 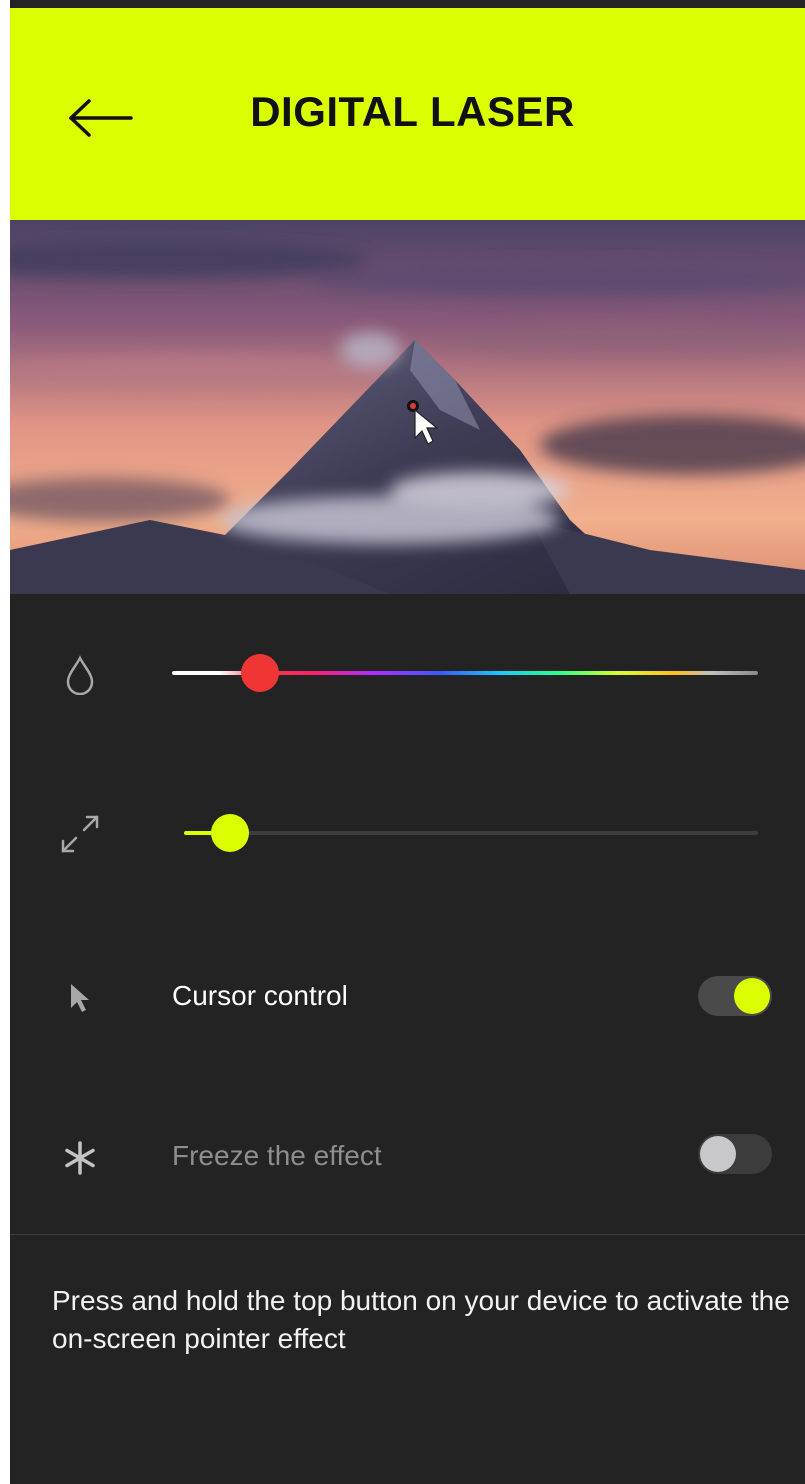 What do you see at coordinates (407, 675) in the screenshot?
I see `color-slider-row` at bounding box center [407, 675].